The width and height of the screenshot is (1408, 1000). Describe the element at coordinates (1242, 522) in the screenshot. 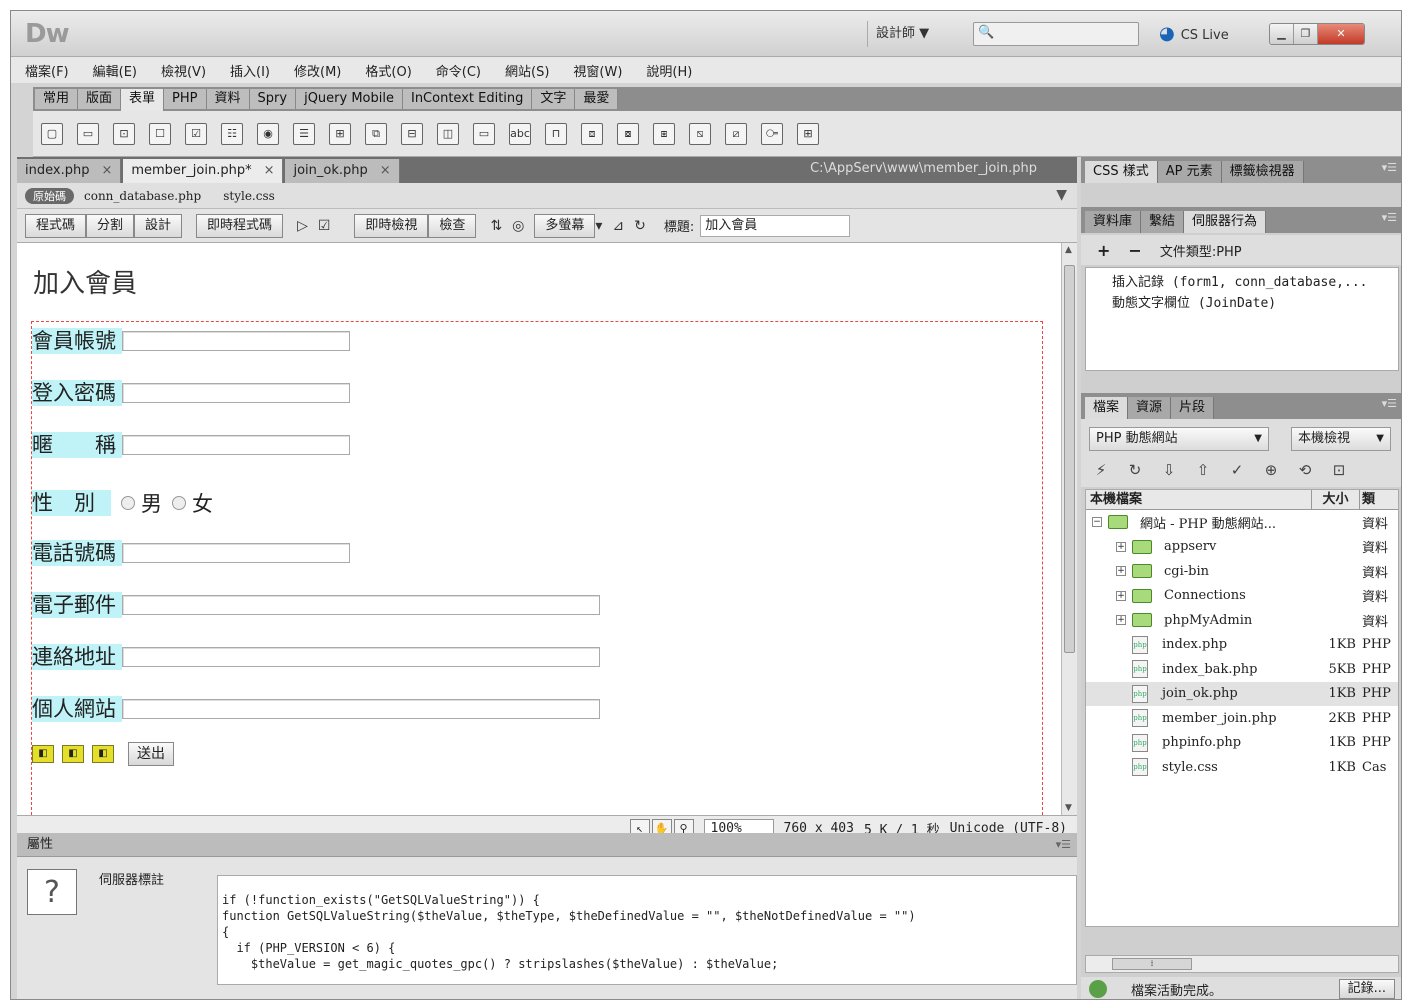

I see `file-row: − 網站 - PHP 動態網站... 資料` at that location.